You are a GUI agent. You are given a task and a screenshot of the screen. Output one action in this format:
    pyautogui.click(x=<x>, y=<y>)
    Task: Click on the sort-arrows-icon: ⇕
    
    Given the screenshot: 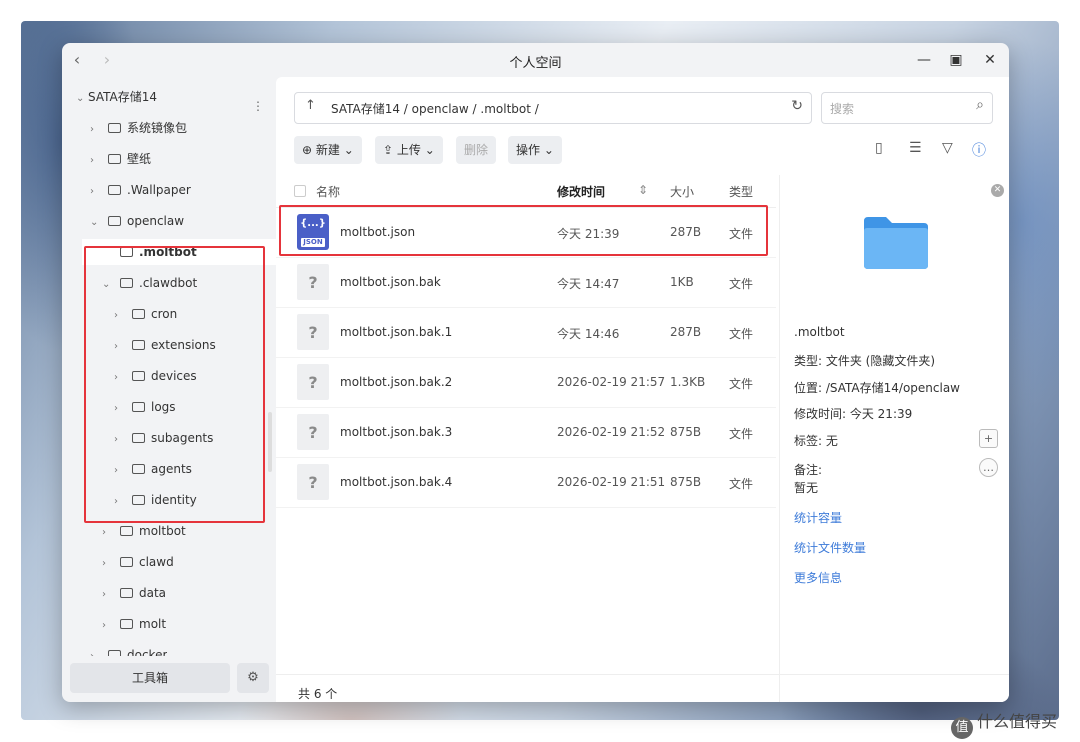 What is the action you would take?
    pyautogui.click(x=643, y=190)
    